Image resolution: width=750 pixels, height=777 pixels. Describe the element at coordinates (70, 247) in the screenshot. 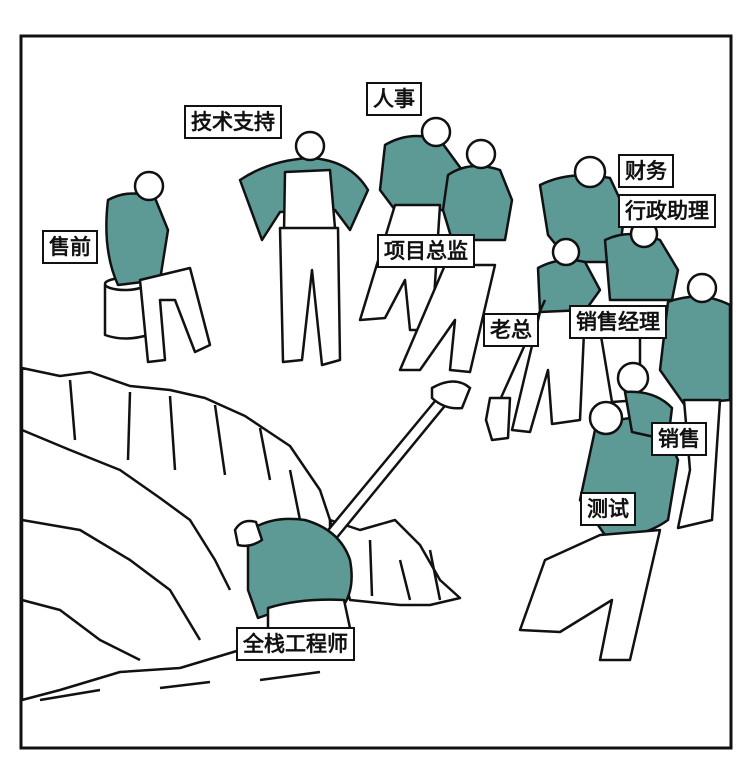

I see `label-presales: 售前` at that location.